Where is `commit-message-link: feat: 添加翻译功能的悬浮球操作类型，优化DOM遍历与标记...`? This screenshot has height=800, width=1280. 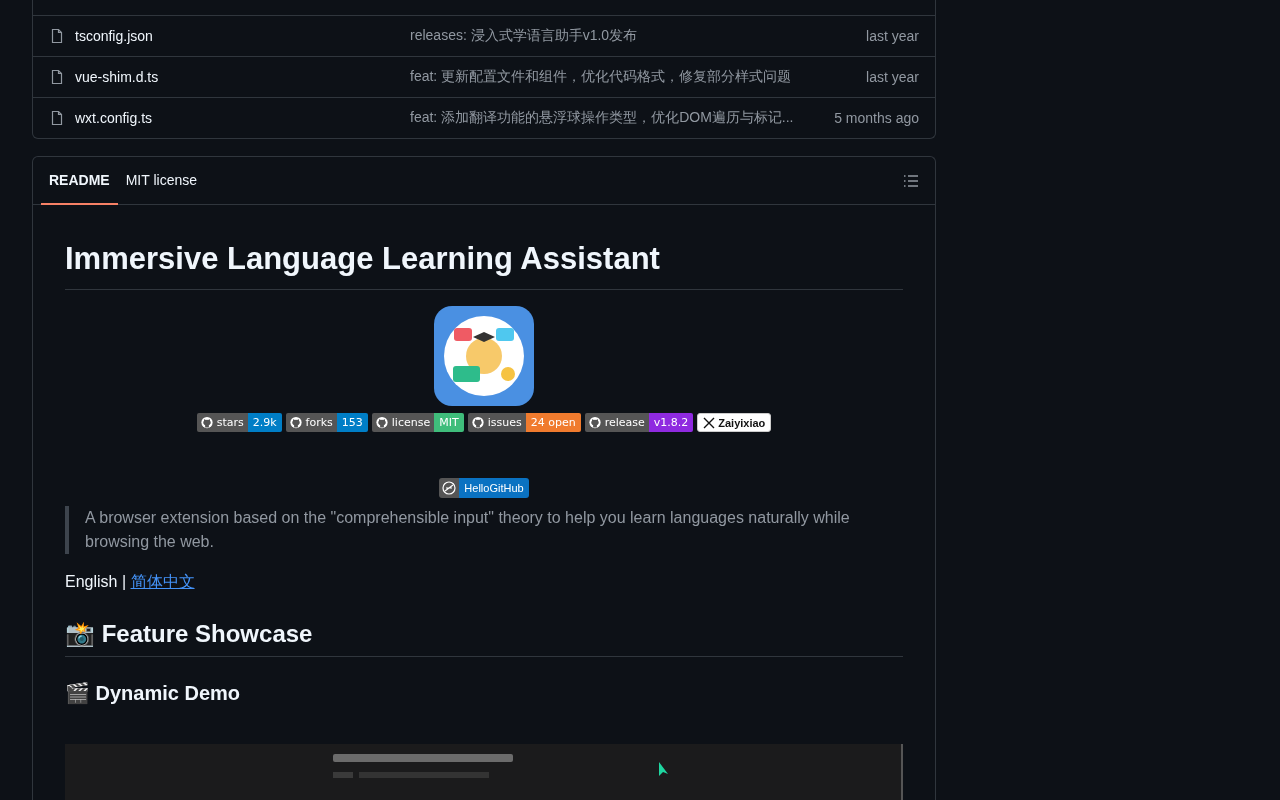
commit-message-link: feat: 添加翻译功能的悬浮球操作类型，优化DOM遍历与标记... is located at coordinates (622, 118).